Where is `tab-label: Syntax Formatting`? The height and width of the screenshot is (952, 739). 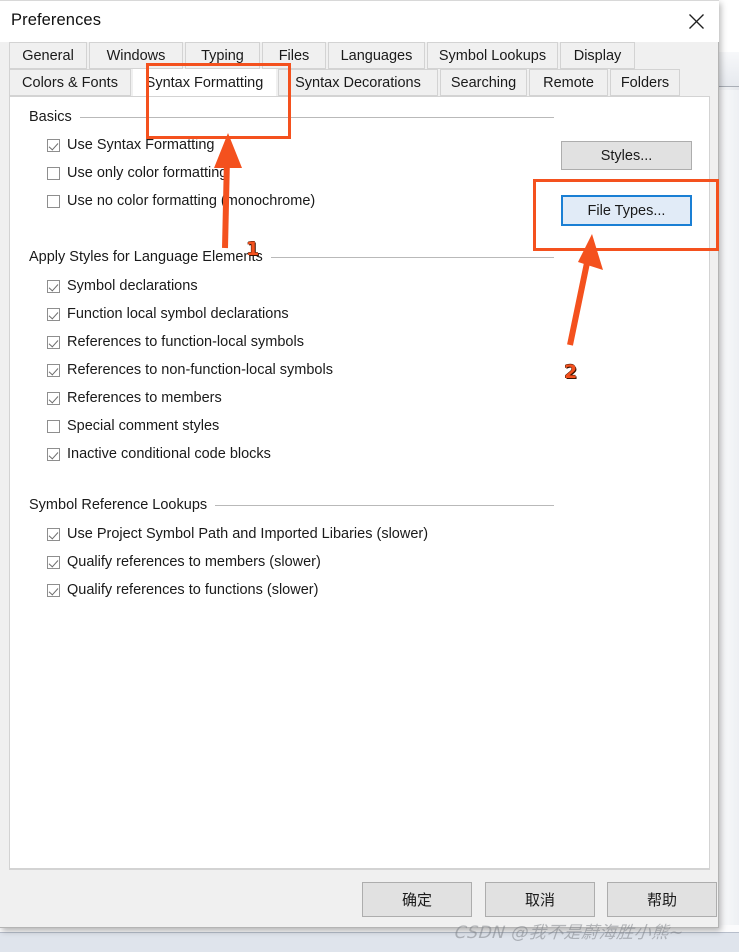
tab-label: Syntax Formatting is located at coordinates (204, 82).